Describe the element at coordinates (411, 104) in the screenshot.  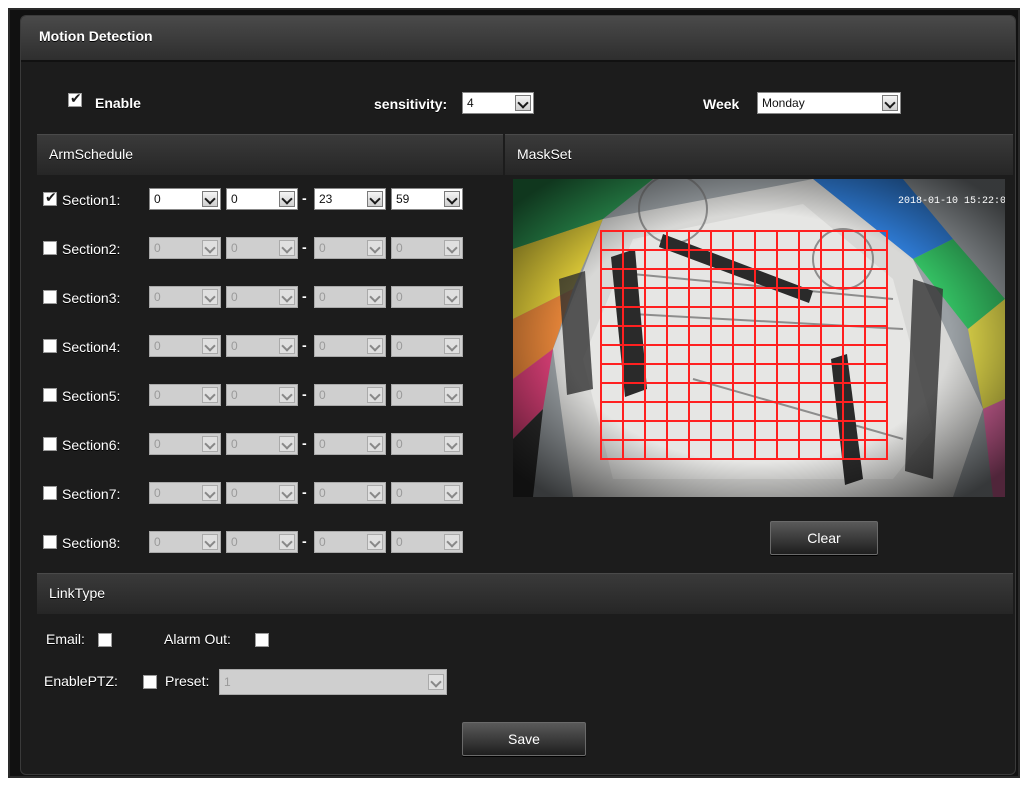
I see `sensitivity-label: sensitivity:` at that location.